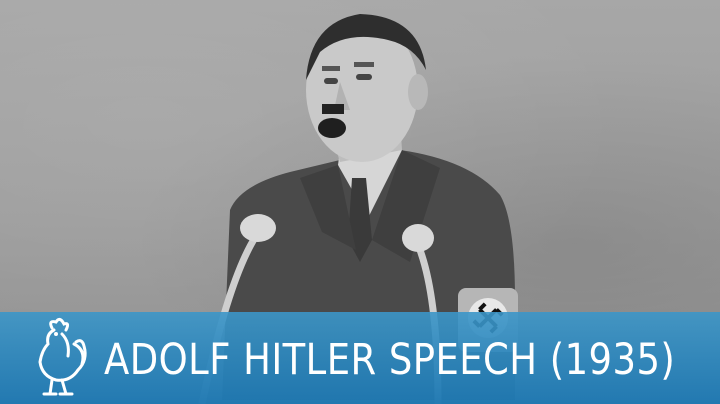 This screenshot has width=720, height=404. Describe the element at coordinates (62, 356) in the screenshot. I see `rooster-icon` at that location.